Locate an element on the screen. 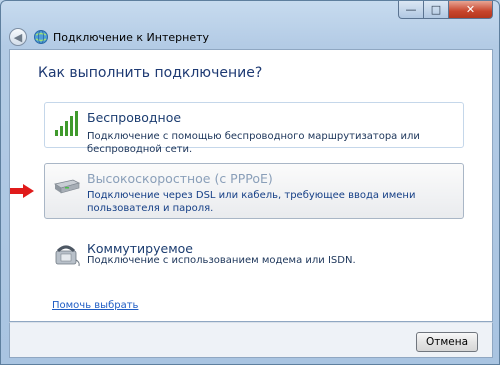 The width and height of the screenshot is (500, 365). help-choose-link: Помочь выбрать is located at coordinates (95, 305).